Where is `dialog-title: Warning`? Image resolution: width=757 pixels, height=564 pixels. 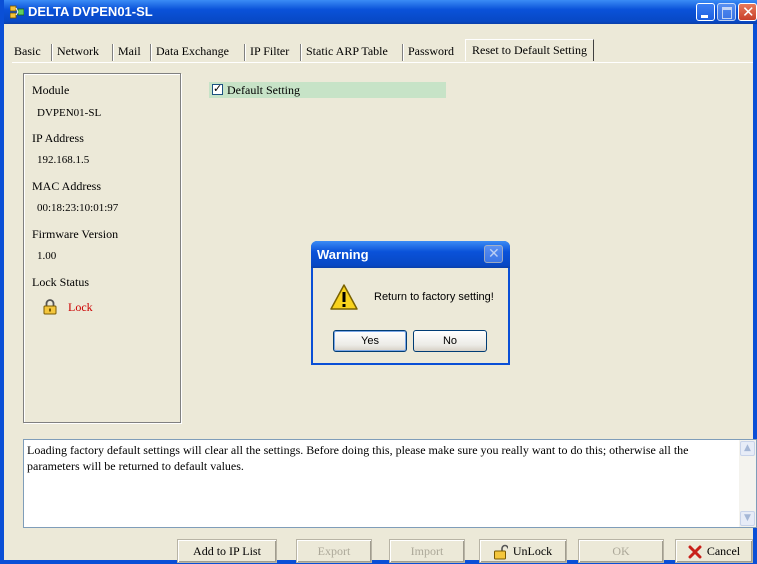
dialog-title: Warning is located at coordinates (343, 254).